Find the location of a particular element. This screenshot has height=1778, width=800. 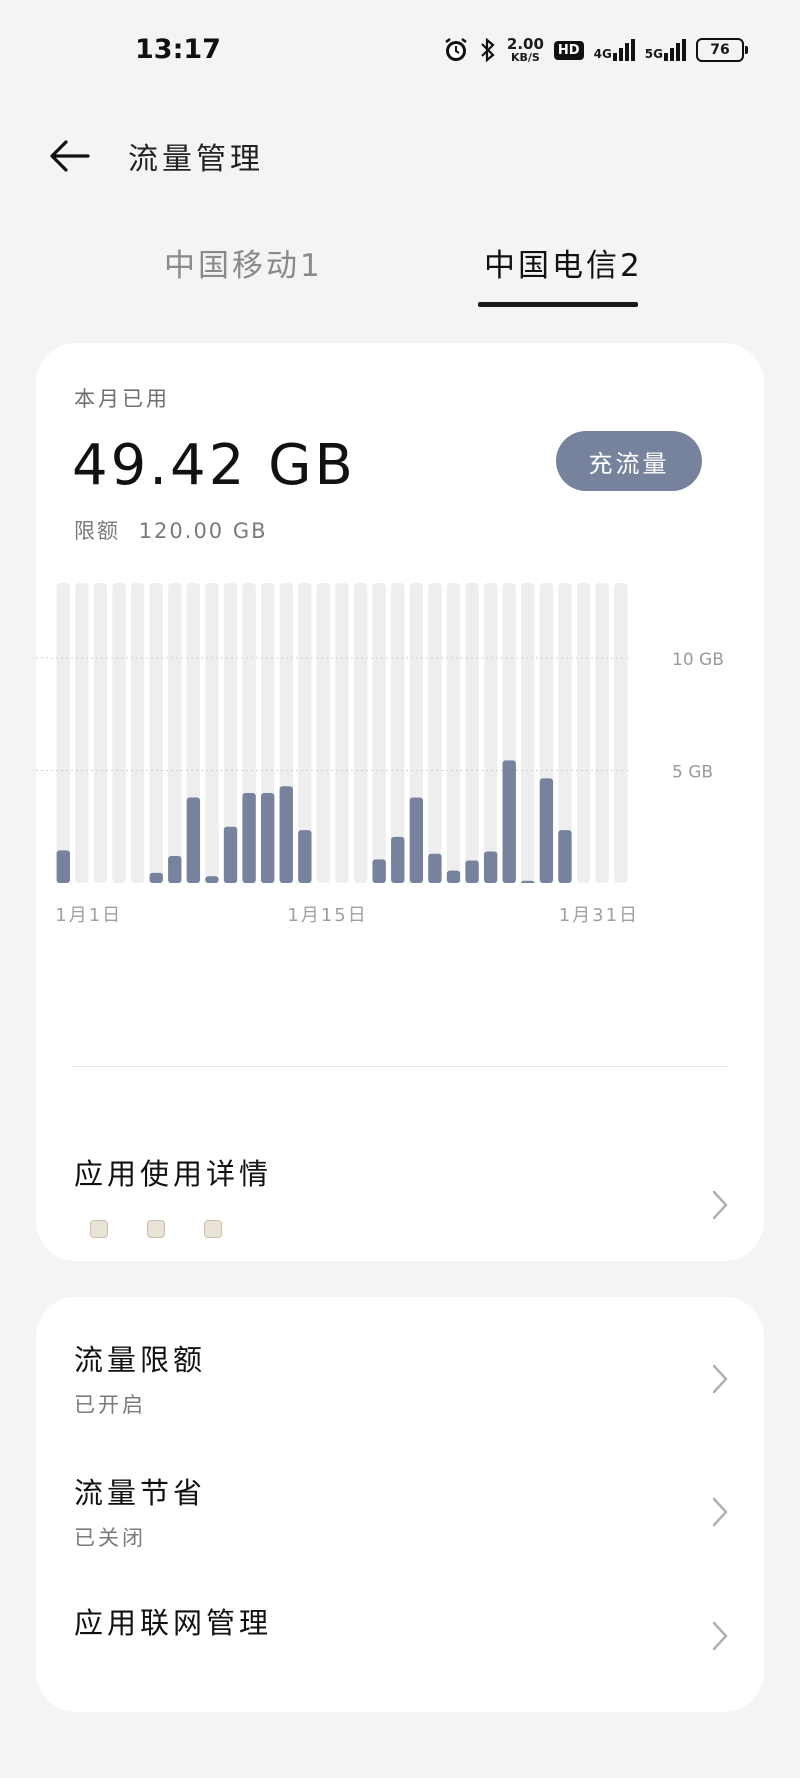

back-button is located at coordinates (70, 156).